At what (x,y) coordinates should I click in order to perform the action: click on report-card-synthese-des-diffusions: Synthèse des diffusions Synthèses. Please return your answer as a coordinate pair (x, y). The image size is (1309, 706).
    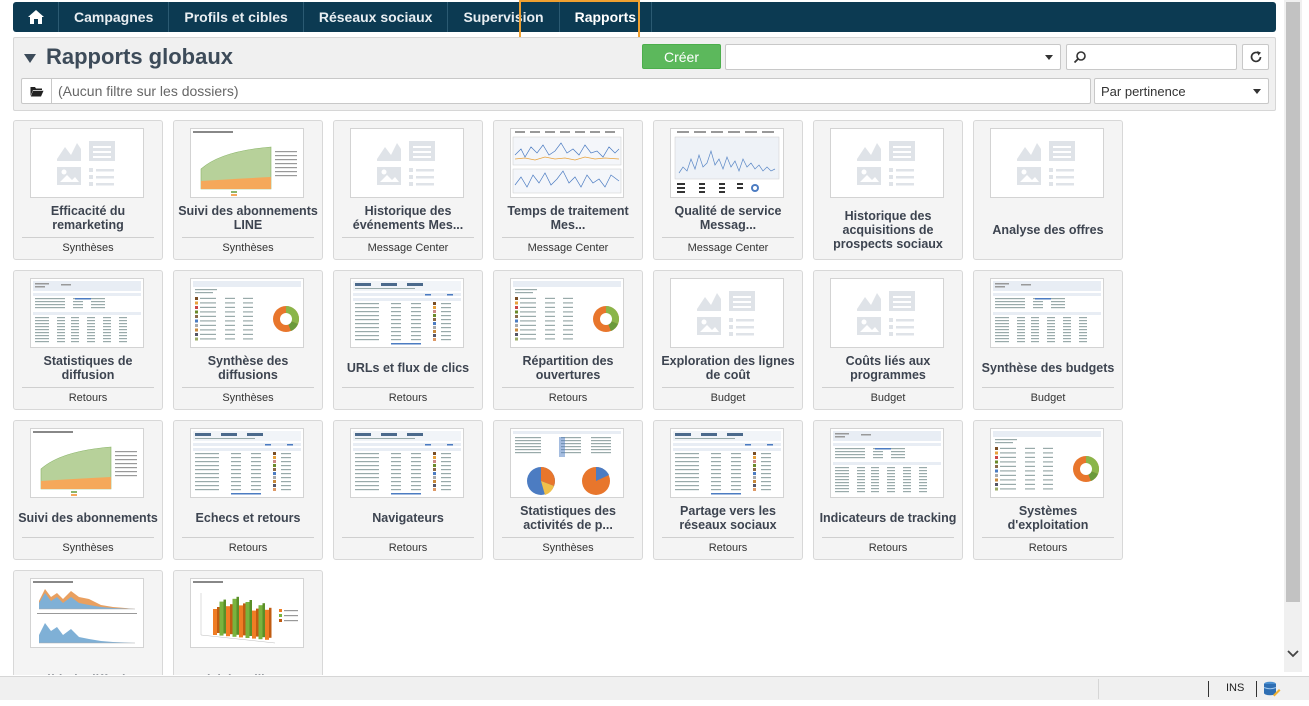
    Looking at the image, I should click on (248, 340).